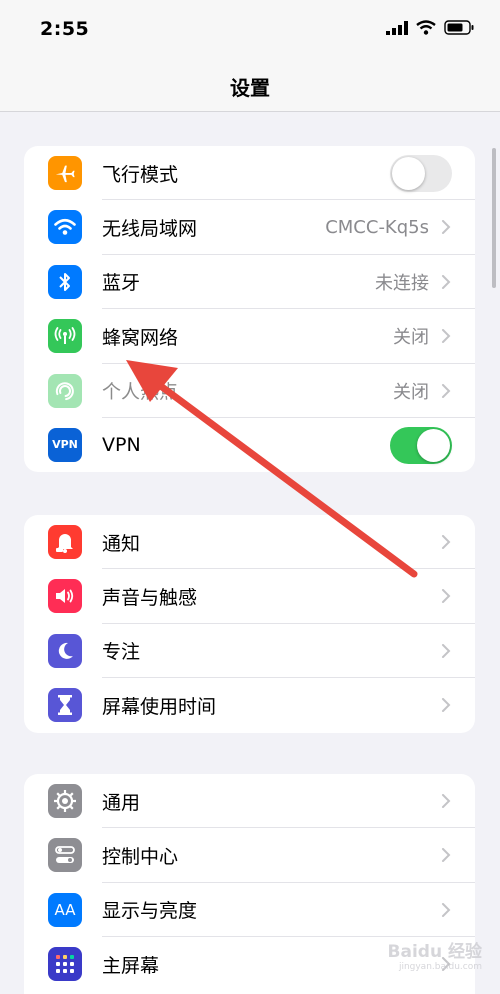 Image resolution: width=500 pixels, height=994 pixels. What do you see at coordinates (140, 857) in the screenshot?
I see `row-label: 控制中心` at bounding box center [140, 857].